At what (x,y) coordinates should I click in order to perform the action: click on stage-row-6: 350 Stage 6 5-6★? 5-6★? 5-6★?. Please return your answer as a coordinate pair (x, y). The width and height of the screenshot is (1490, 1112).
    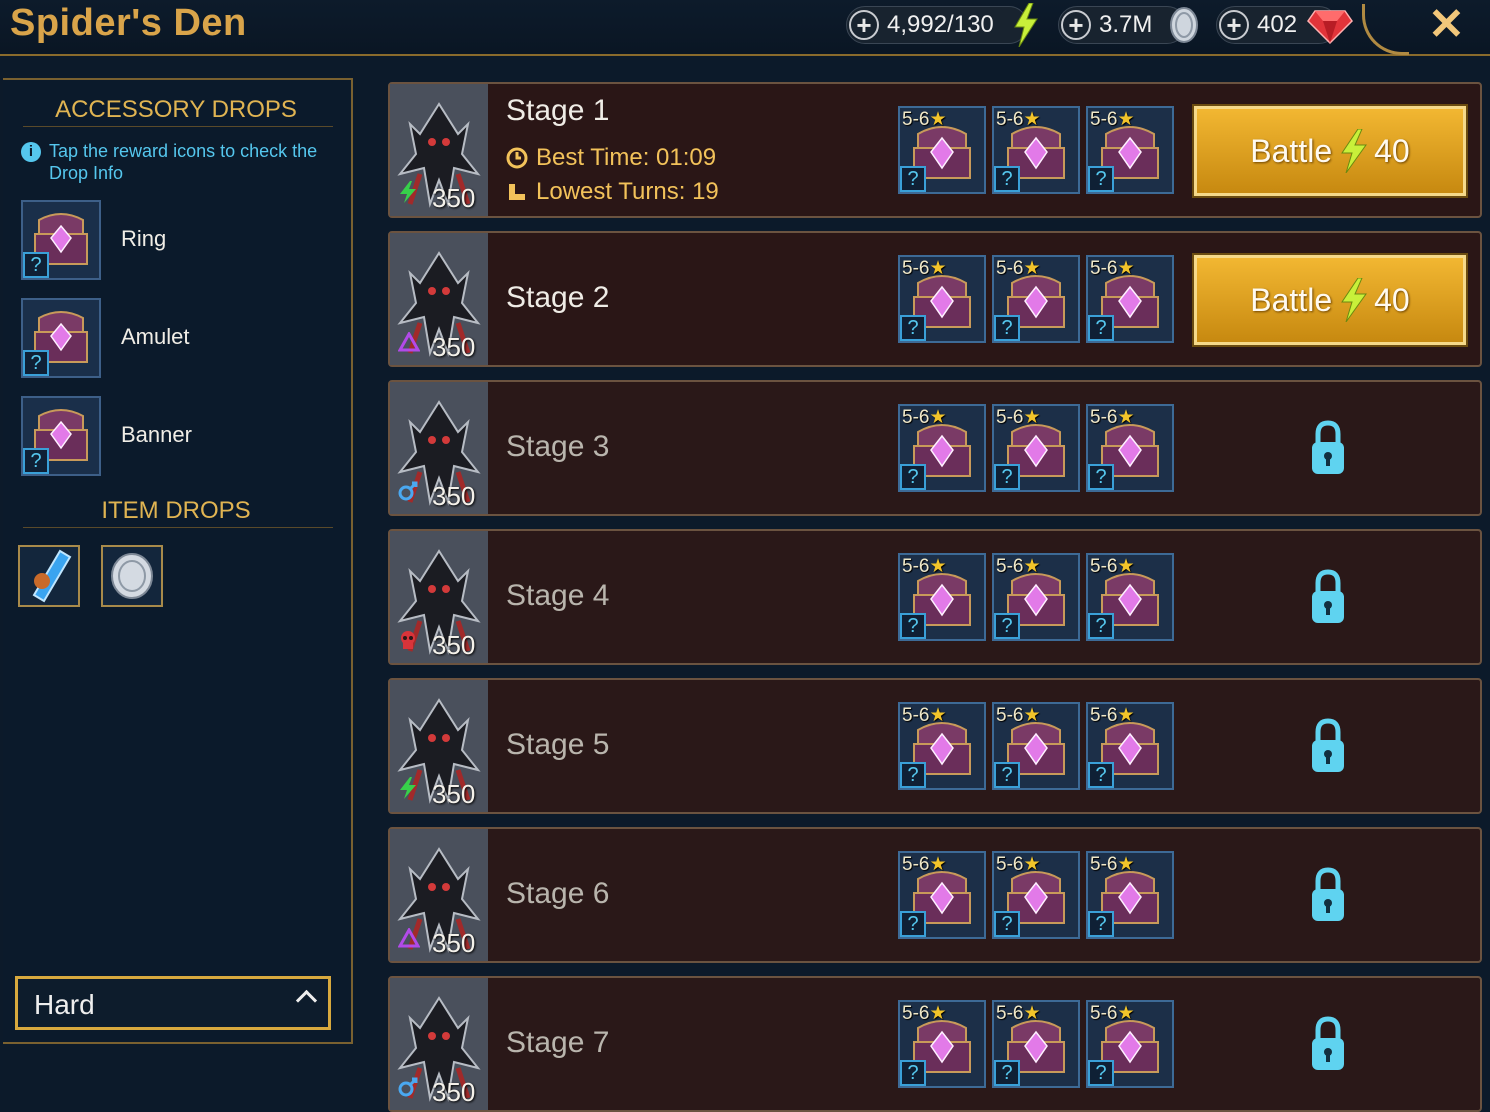
    Looking at the image, I should click on (935, 895).